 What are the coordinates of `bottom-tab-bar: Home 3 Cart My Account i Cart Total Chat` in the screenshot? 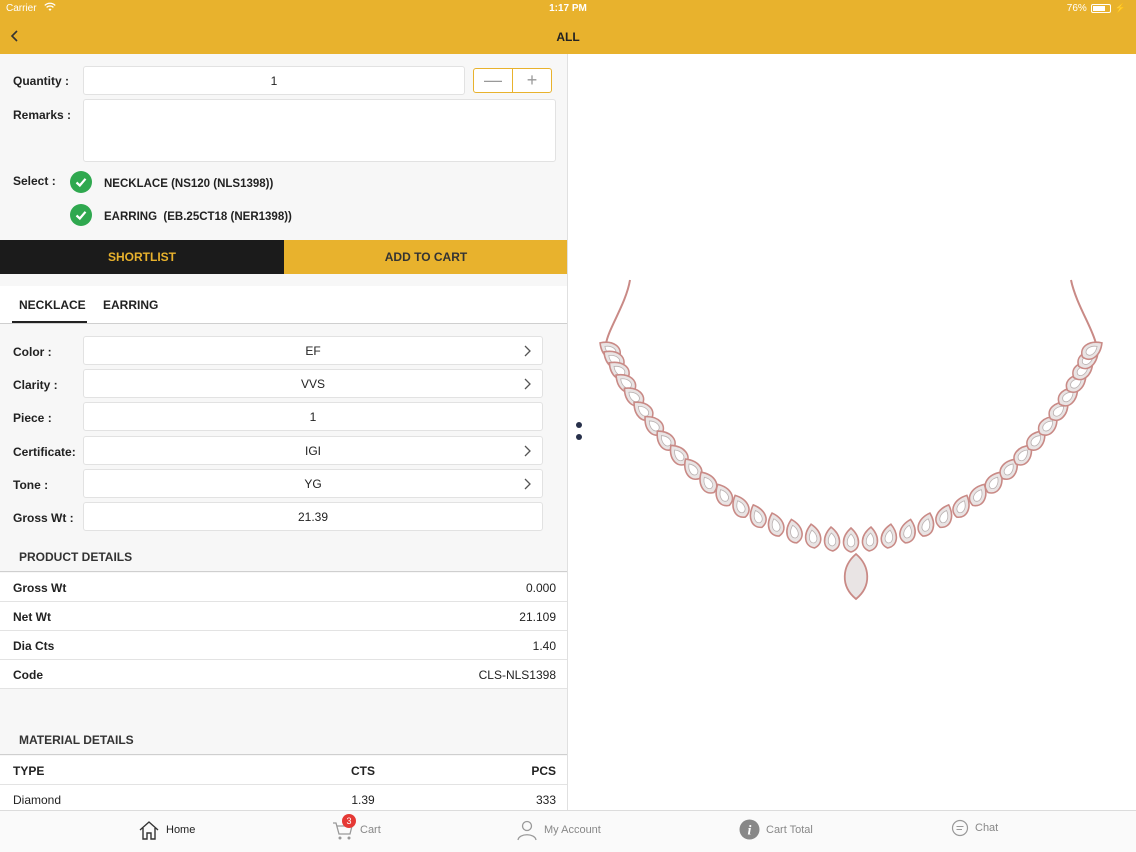 It's located at (568, 831).